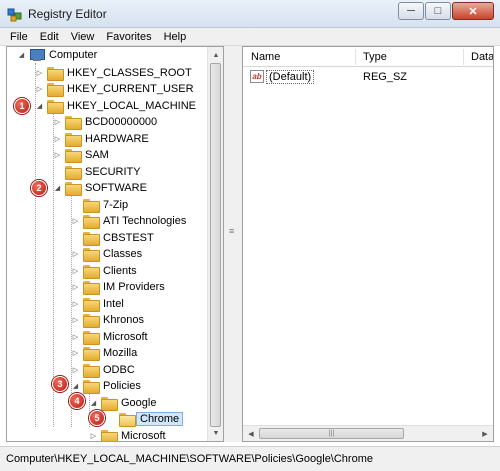 The height and width of the screenshot is (471, 500). Describe the element at coordinates (160, 419) in the screenshot. I see `tree-item-label-selected: Chrome` at that location.